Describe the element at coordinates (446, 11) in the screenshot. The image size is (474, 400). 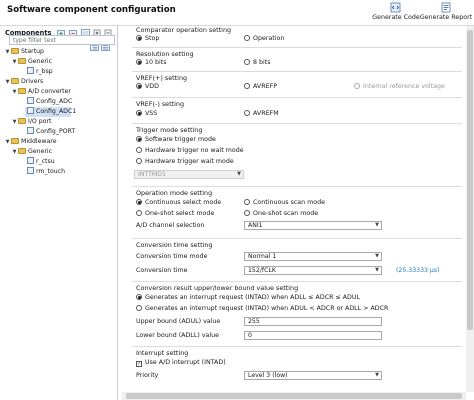
I see `generate-report-button: Generate Report` at that location.